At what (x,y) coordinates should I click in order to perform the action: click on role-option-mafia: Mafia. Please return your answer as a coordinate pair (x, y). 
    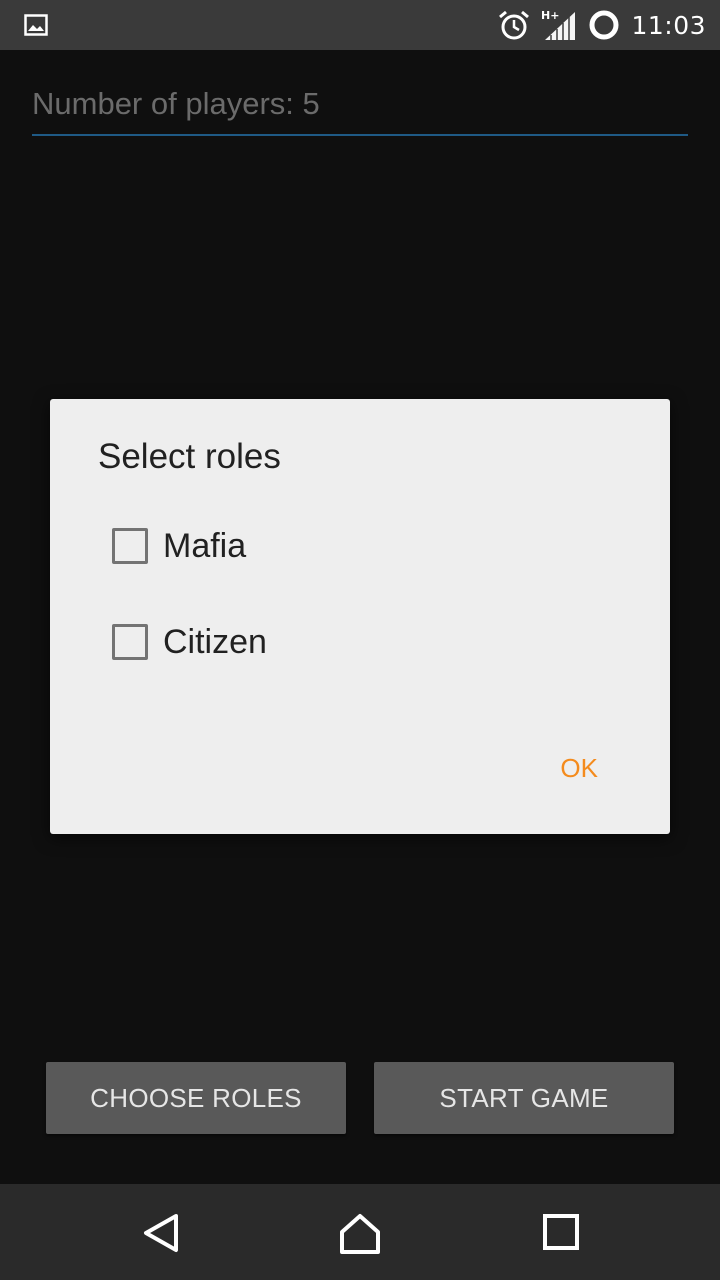
    Looking at the image, I should click on (179, 546).